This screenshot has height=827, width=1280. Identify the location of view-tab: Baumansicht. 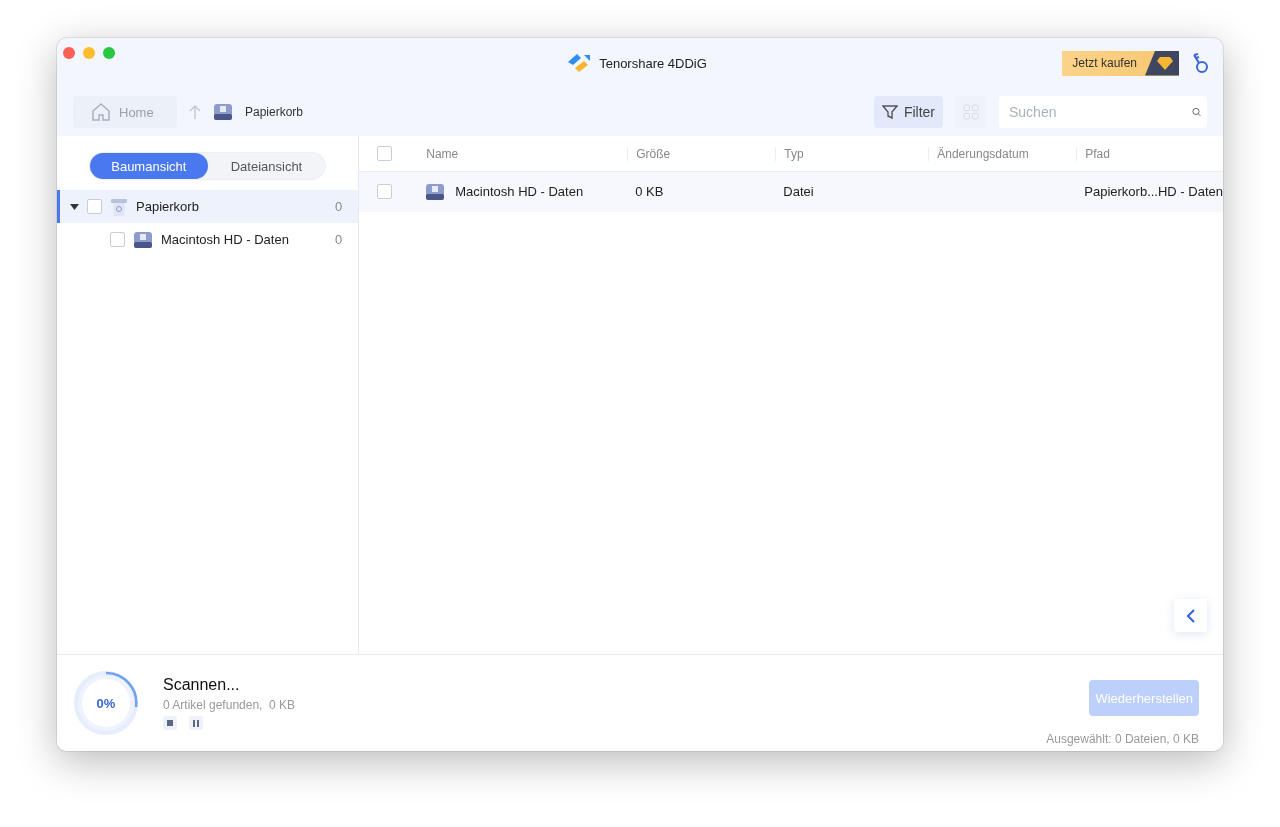
(149, 166).